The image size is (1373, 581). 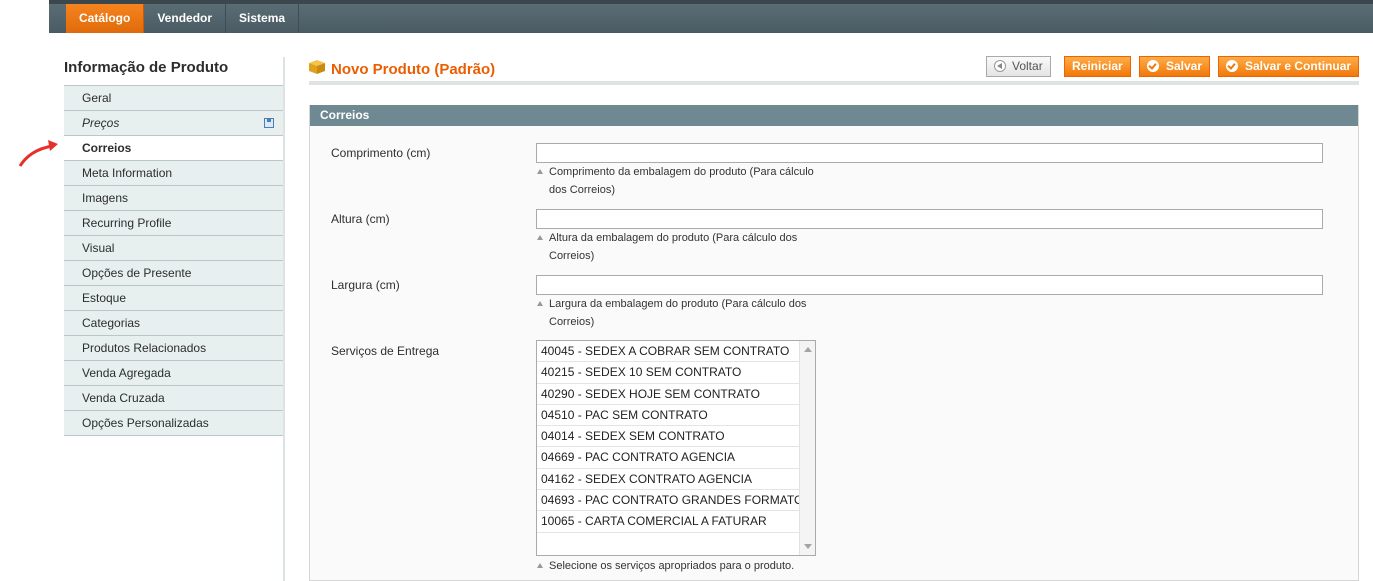 I want to click on length-input, so click(x=929, y=153).